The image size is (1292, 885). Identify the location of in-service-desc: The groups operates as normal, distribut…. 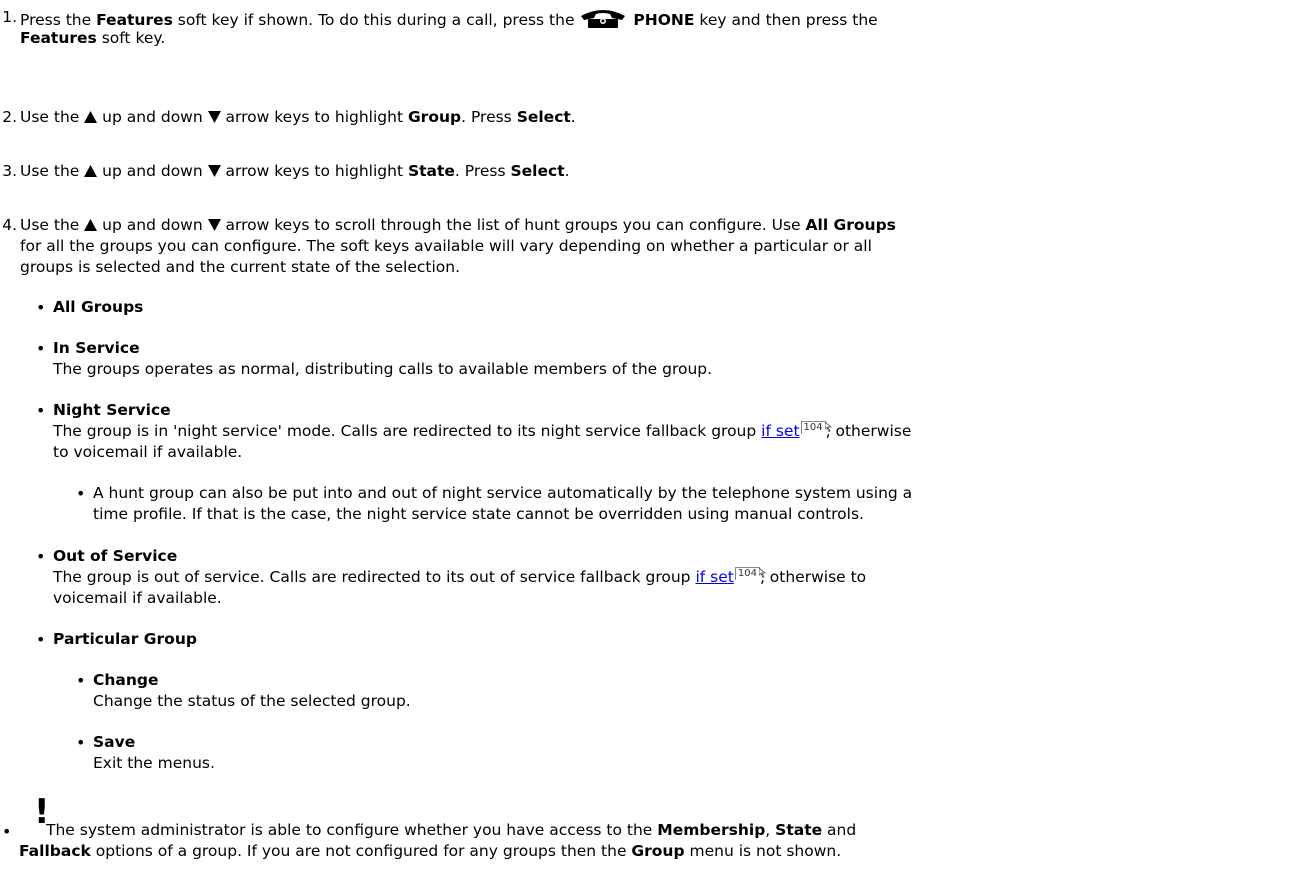
(383, 369).